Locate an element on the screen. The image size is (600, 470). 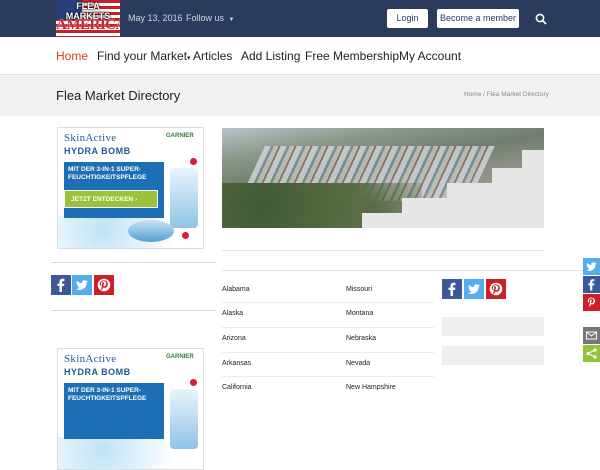
email-icon is located at coordinates (591, 335).